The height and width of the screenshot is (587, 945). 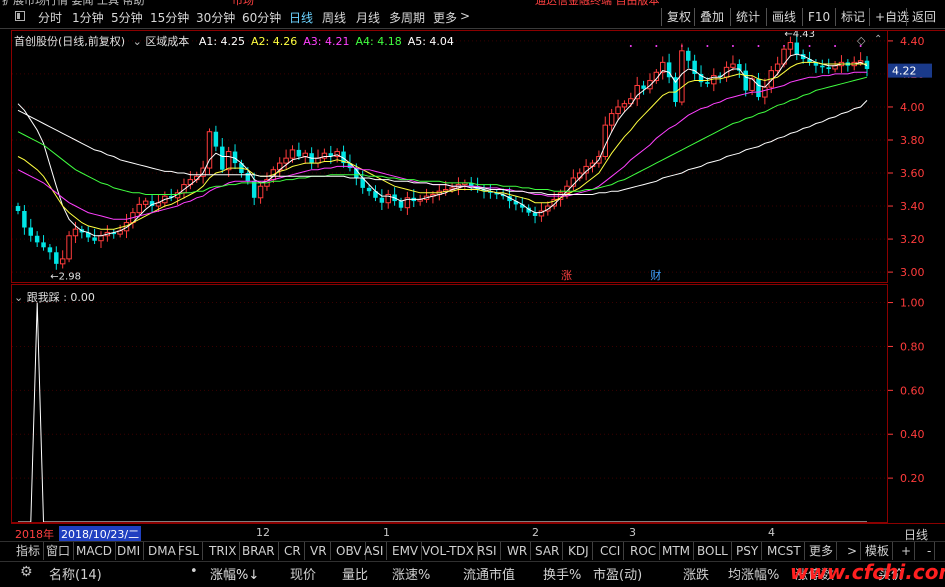 I want to click on tab-dmi: DMI, so click(x=129, y=551).